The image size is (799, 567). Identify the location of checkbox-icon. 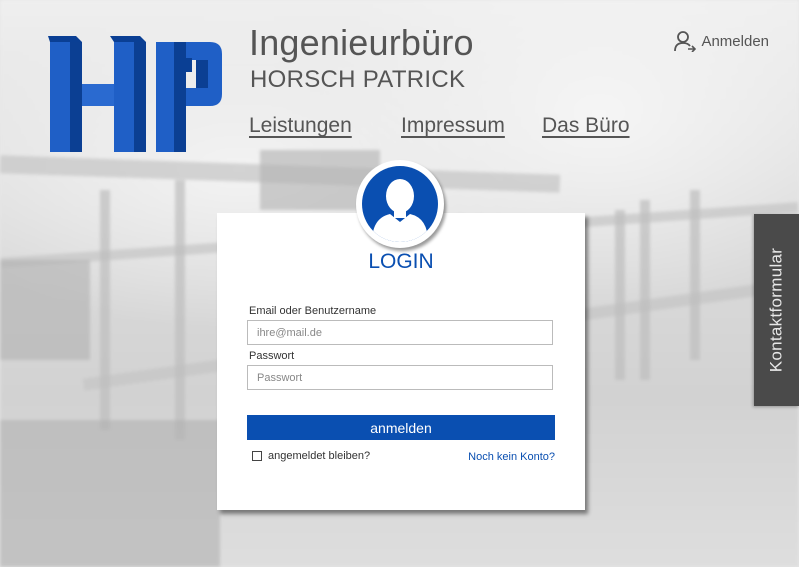
(257, 456).